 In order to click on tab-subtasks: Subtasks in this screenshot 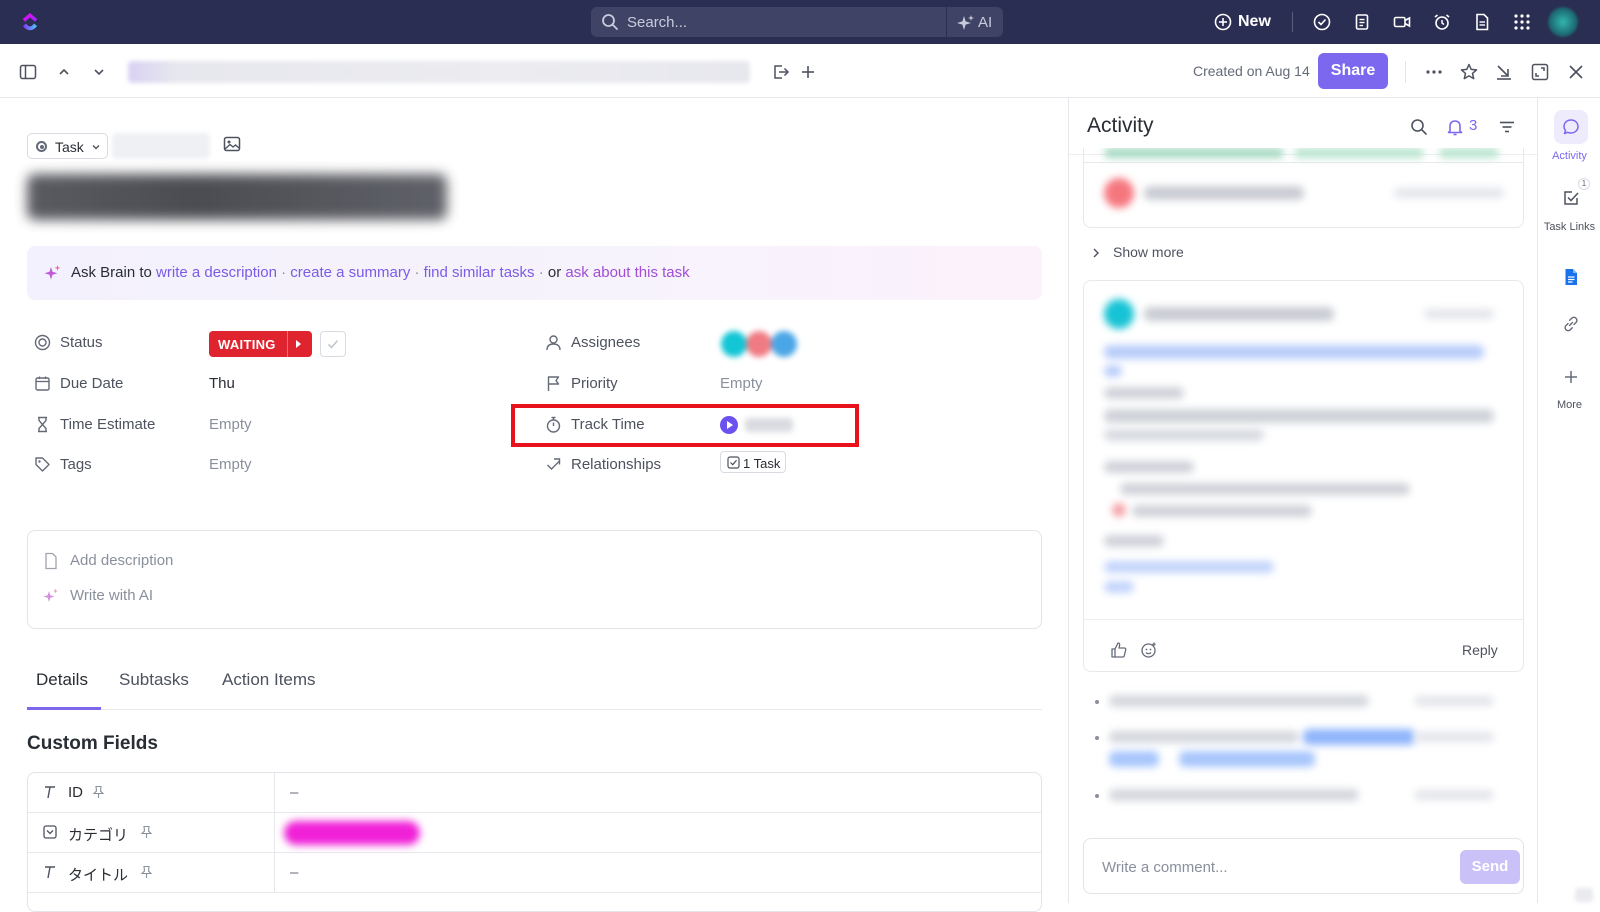, I will do `click(154, 680)`.